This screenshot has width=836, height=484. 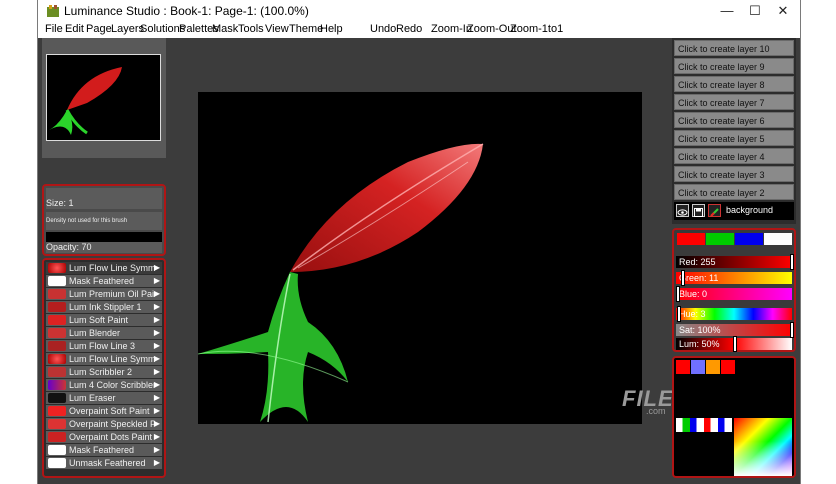 What do you see at coordinates (104, 372) in the screenshot?
I see `brush-item: Lum Scribbler 2 ▶` at bounding box center [104, 372].